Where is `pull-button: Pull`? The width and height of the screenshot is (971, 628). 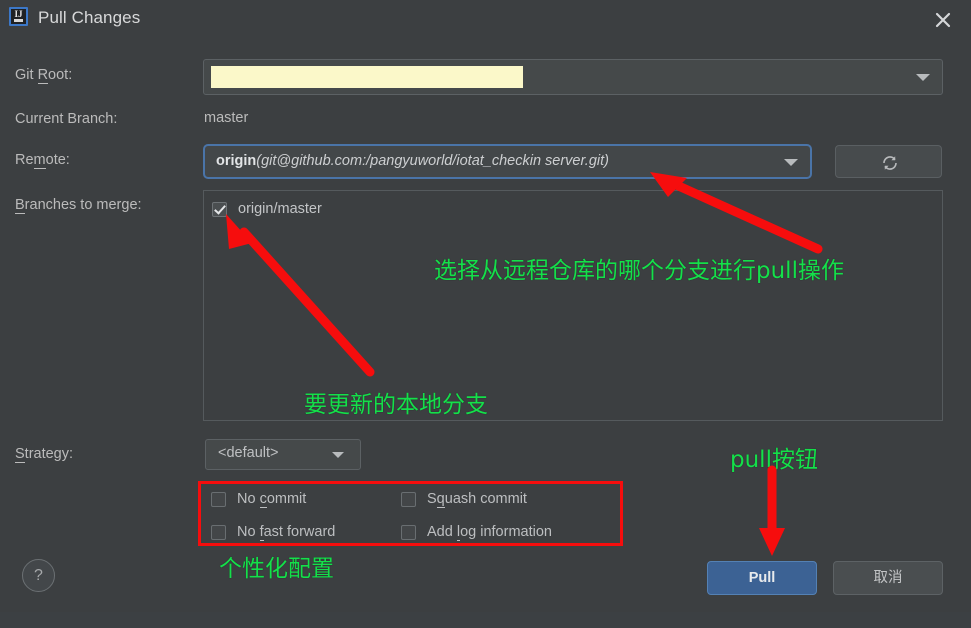 pull-button: Pull is located at coordinates (762, 578).